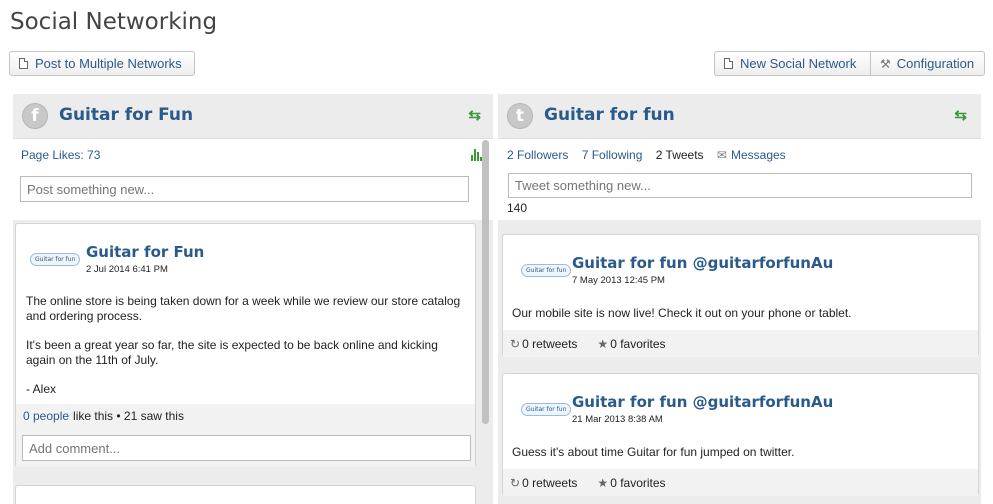 The image size is (993, 504). What do you see at coordinates (618, 280) in the screenshot?
I see `tweet-date: 7 May 2013 12:45 PM` at bounding box center [618, 280].